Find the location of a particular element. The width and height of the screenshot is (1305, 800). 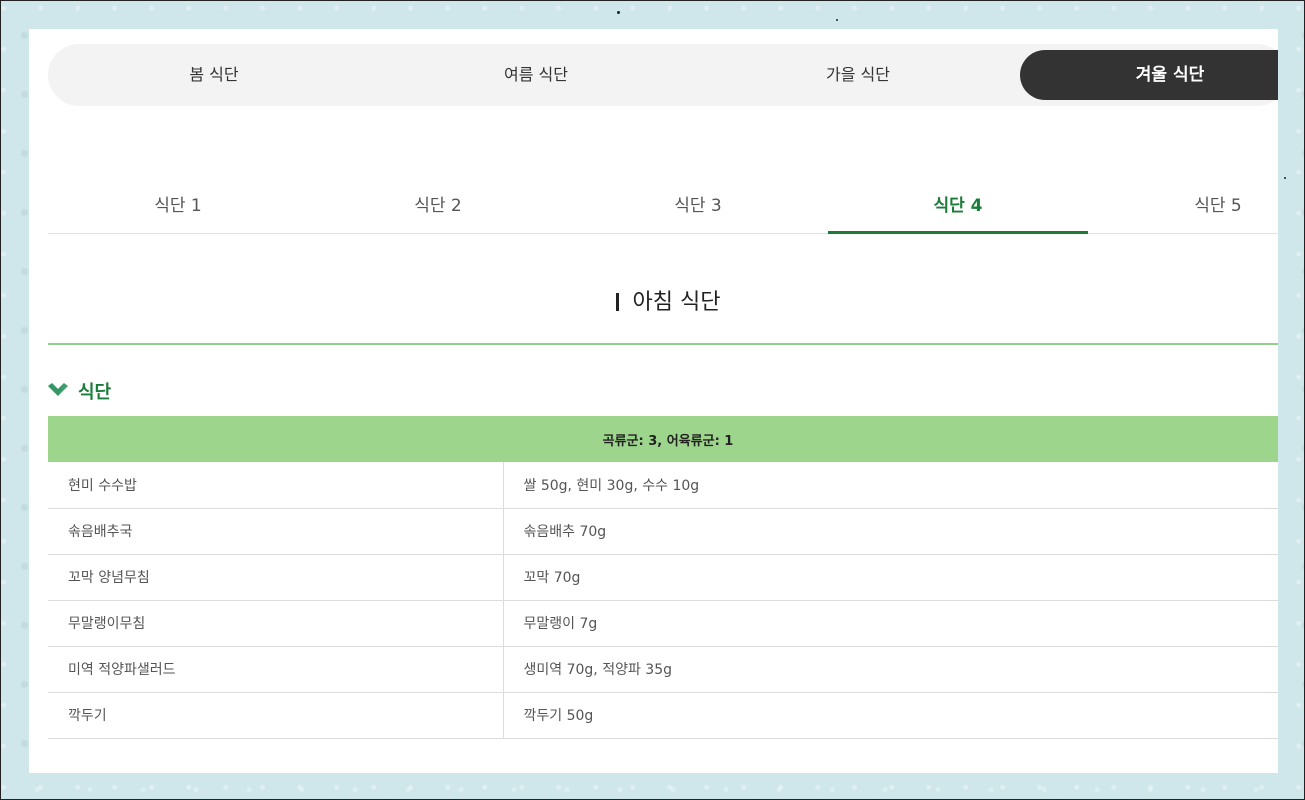

section-heading: 식단 is located at coordinates (79, 391).